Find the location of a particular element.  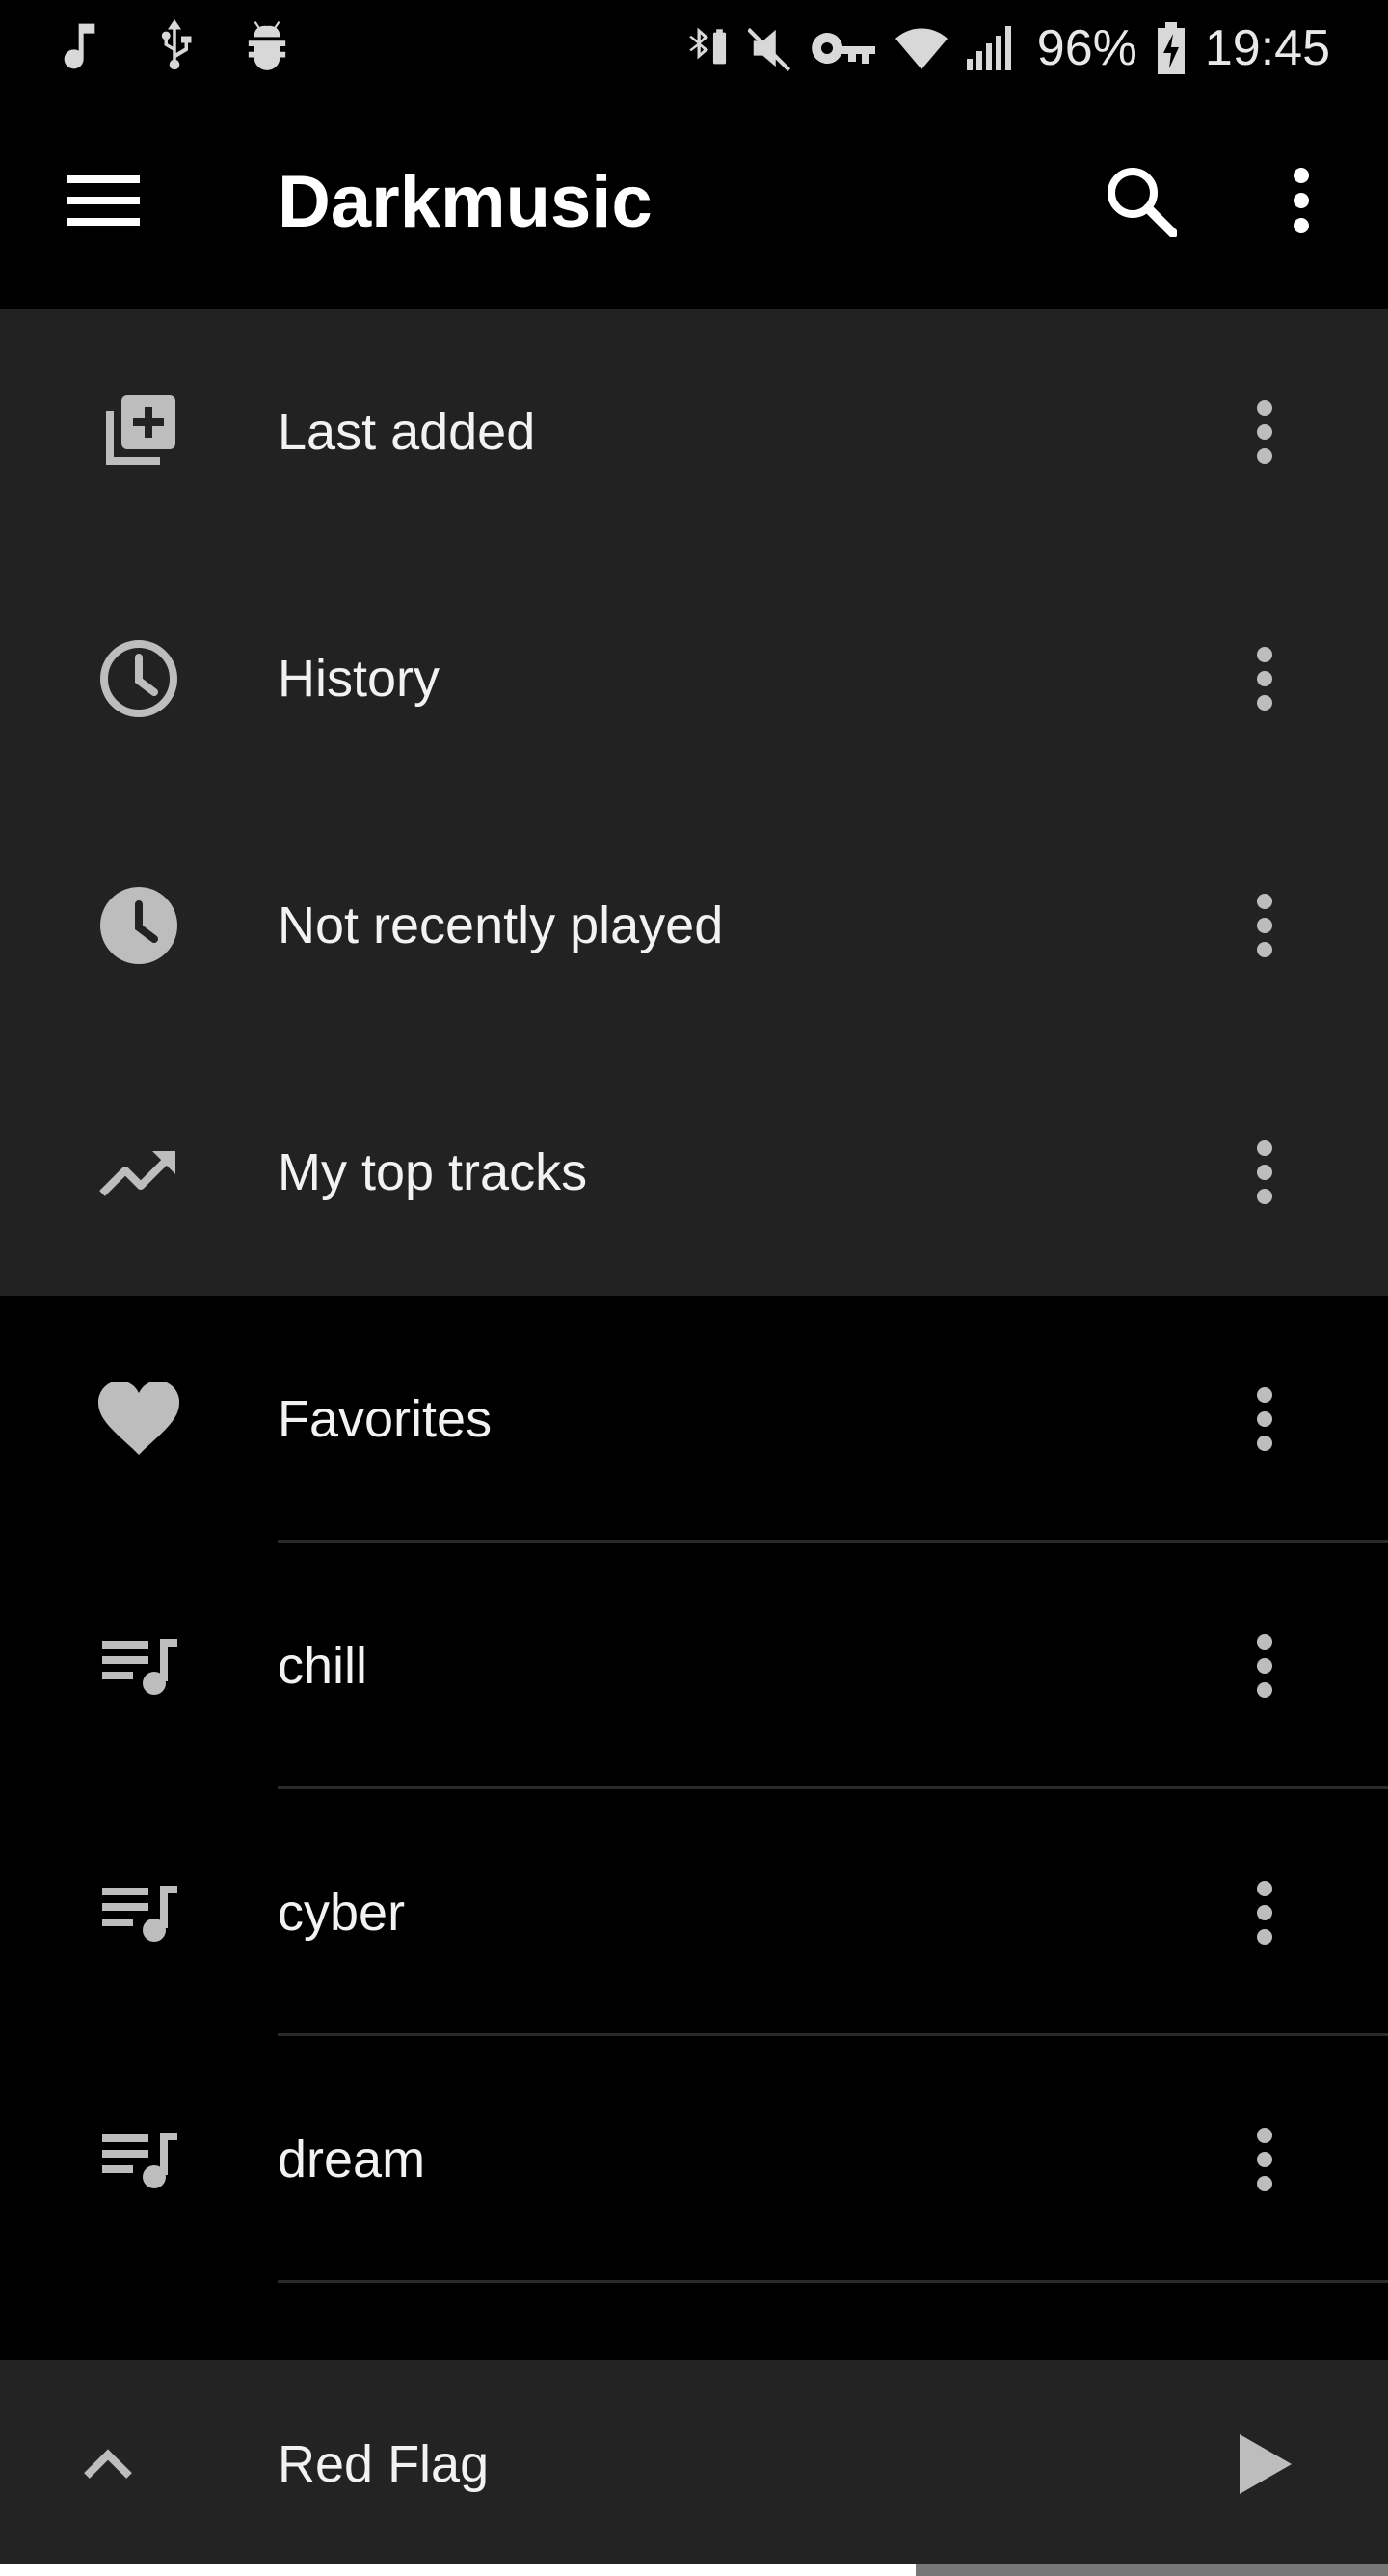

usb-icon is located at coordinates (174, 46).